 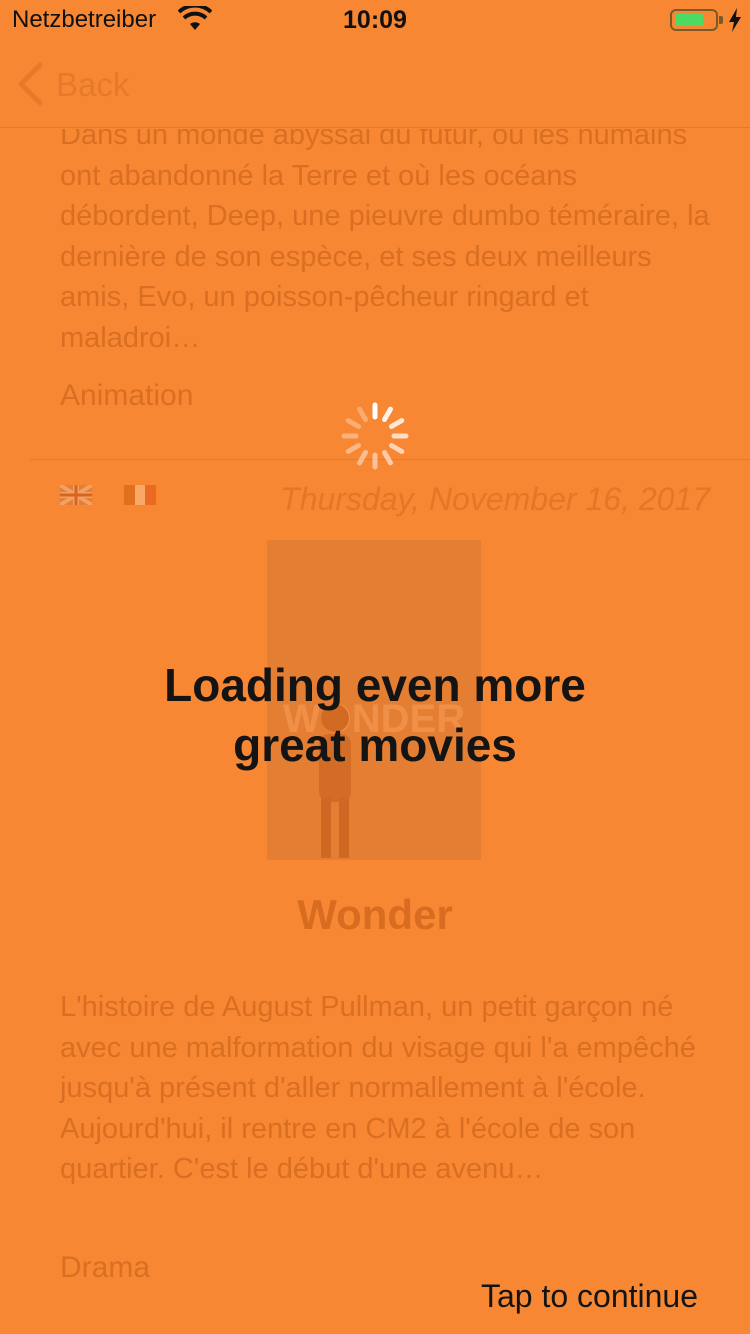 I want to click on navigation-bar: Back, so click(x=375, y=84).